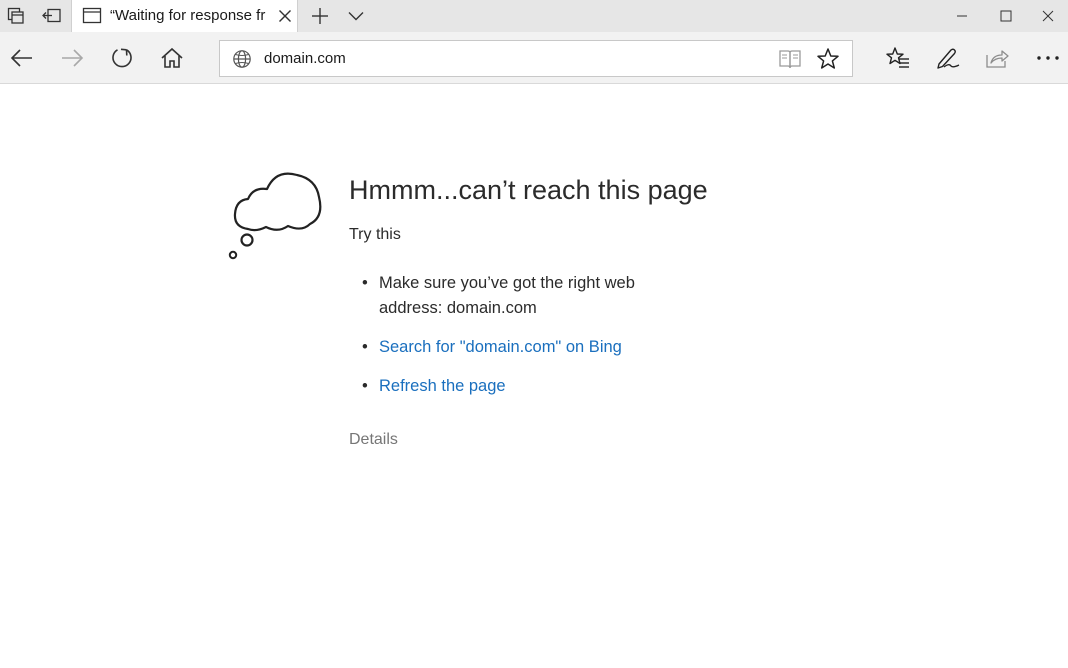  What do you see at coordinates (997, 58) in the screenshot?
I see `share-icon` at bounding box center [997, 58].